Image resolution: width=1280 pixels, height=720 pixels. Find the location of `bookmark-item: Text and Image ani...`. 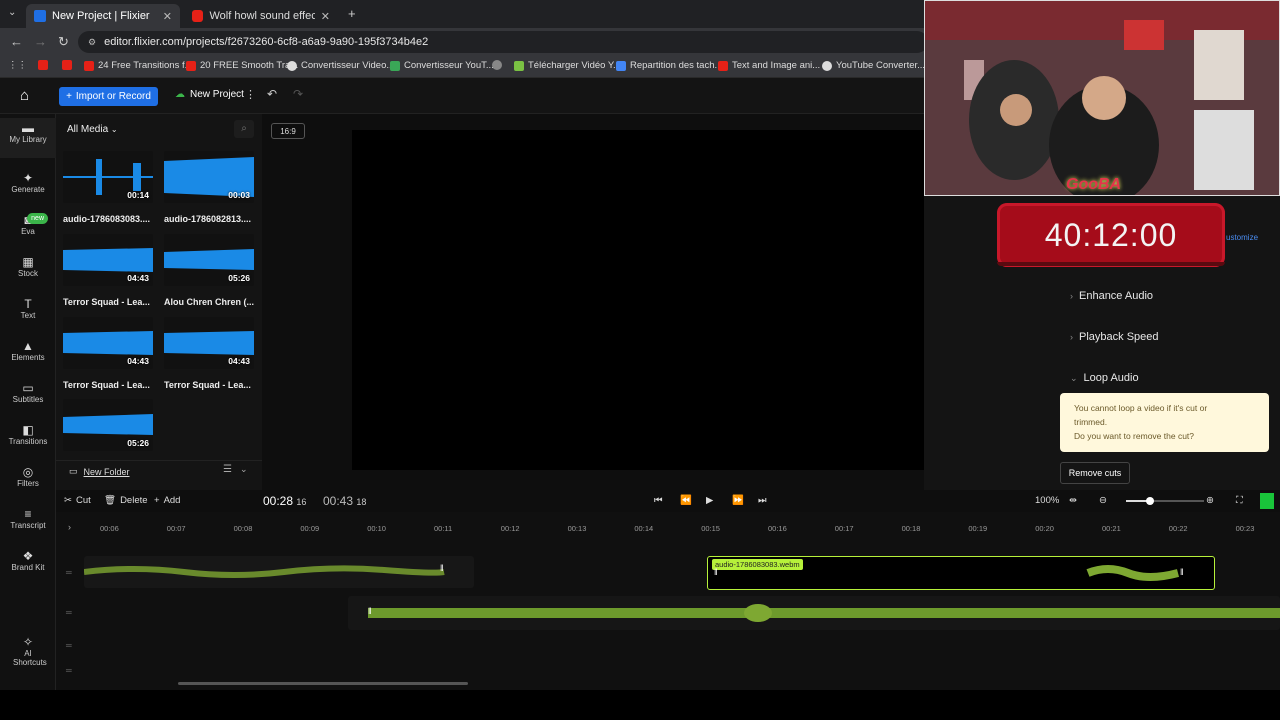

bookmark-item: Text and Image ani... is located at coordinates (769, 65).